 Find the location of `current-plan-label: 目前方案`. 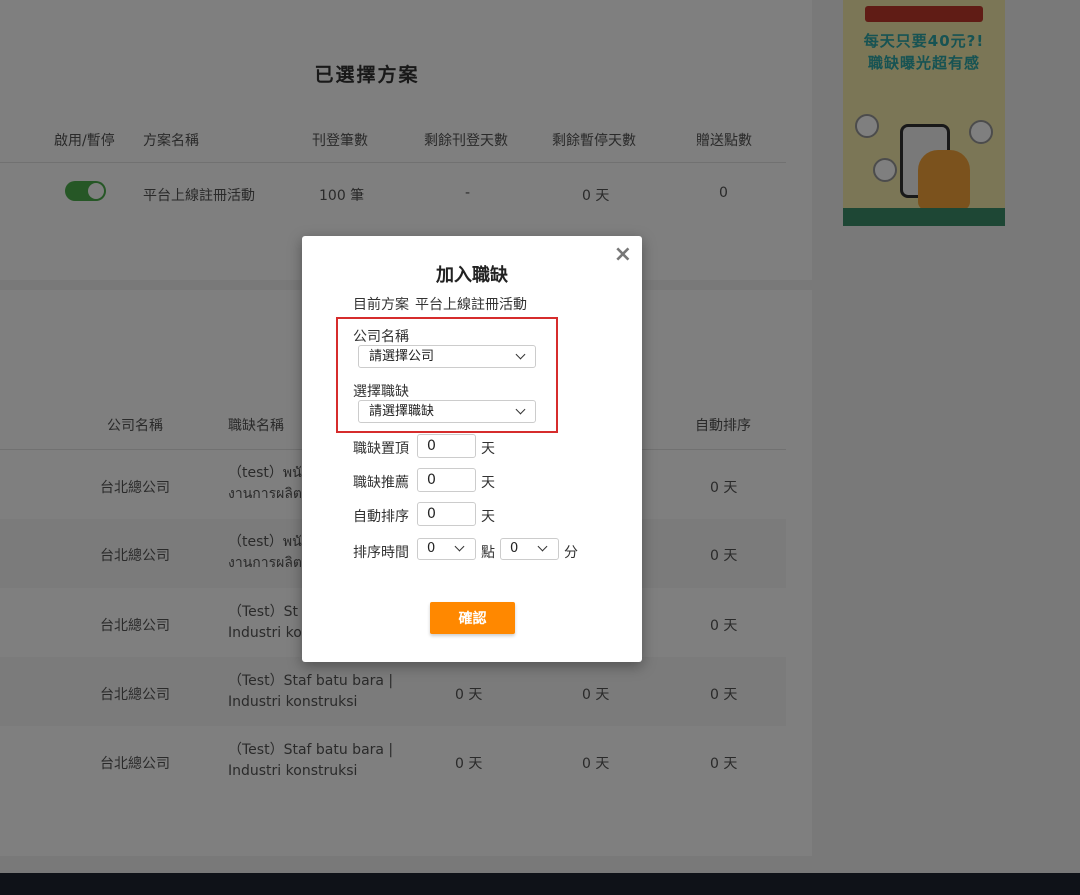

current-plan-label: 目前方案 is located at coordinates (381, 305).